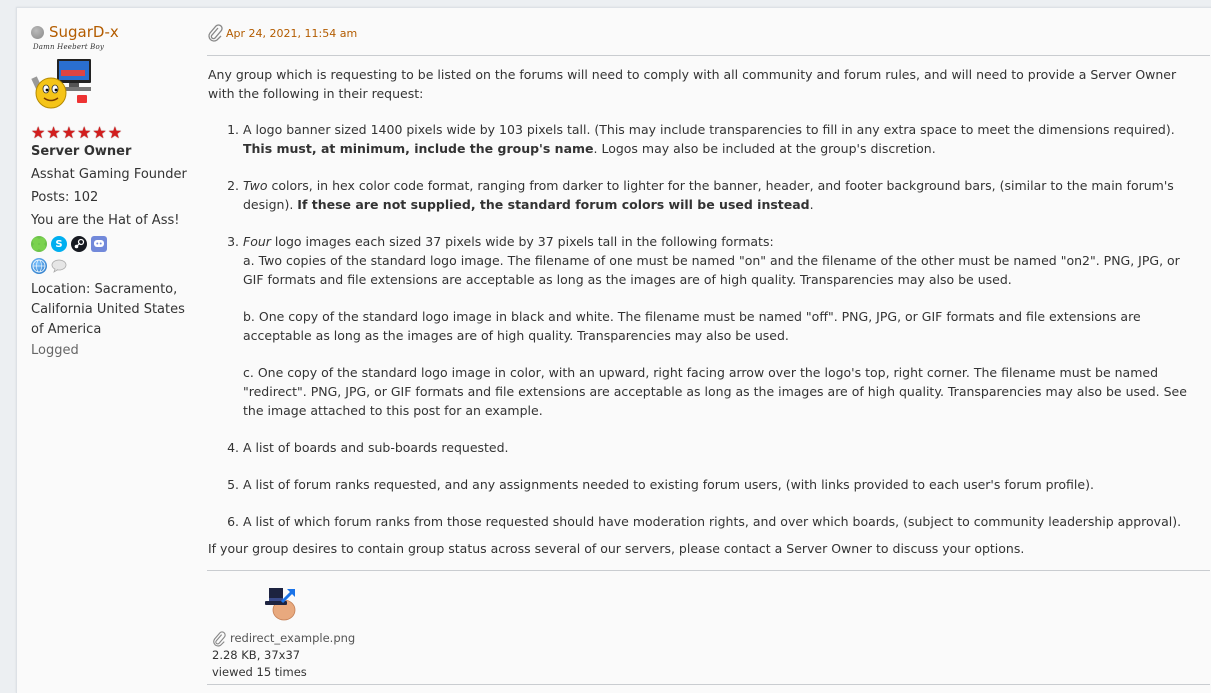 Image resolution: width=1211 pixels, height=693 pixels. What do you see at coordinates (59, 266) in the screenshot?
I see `chat-bubble-icon` at bounding box center [59, 266].